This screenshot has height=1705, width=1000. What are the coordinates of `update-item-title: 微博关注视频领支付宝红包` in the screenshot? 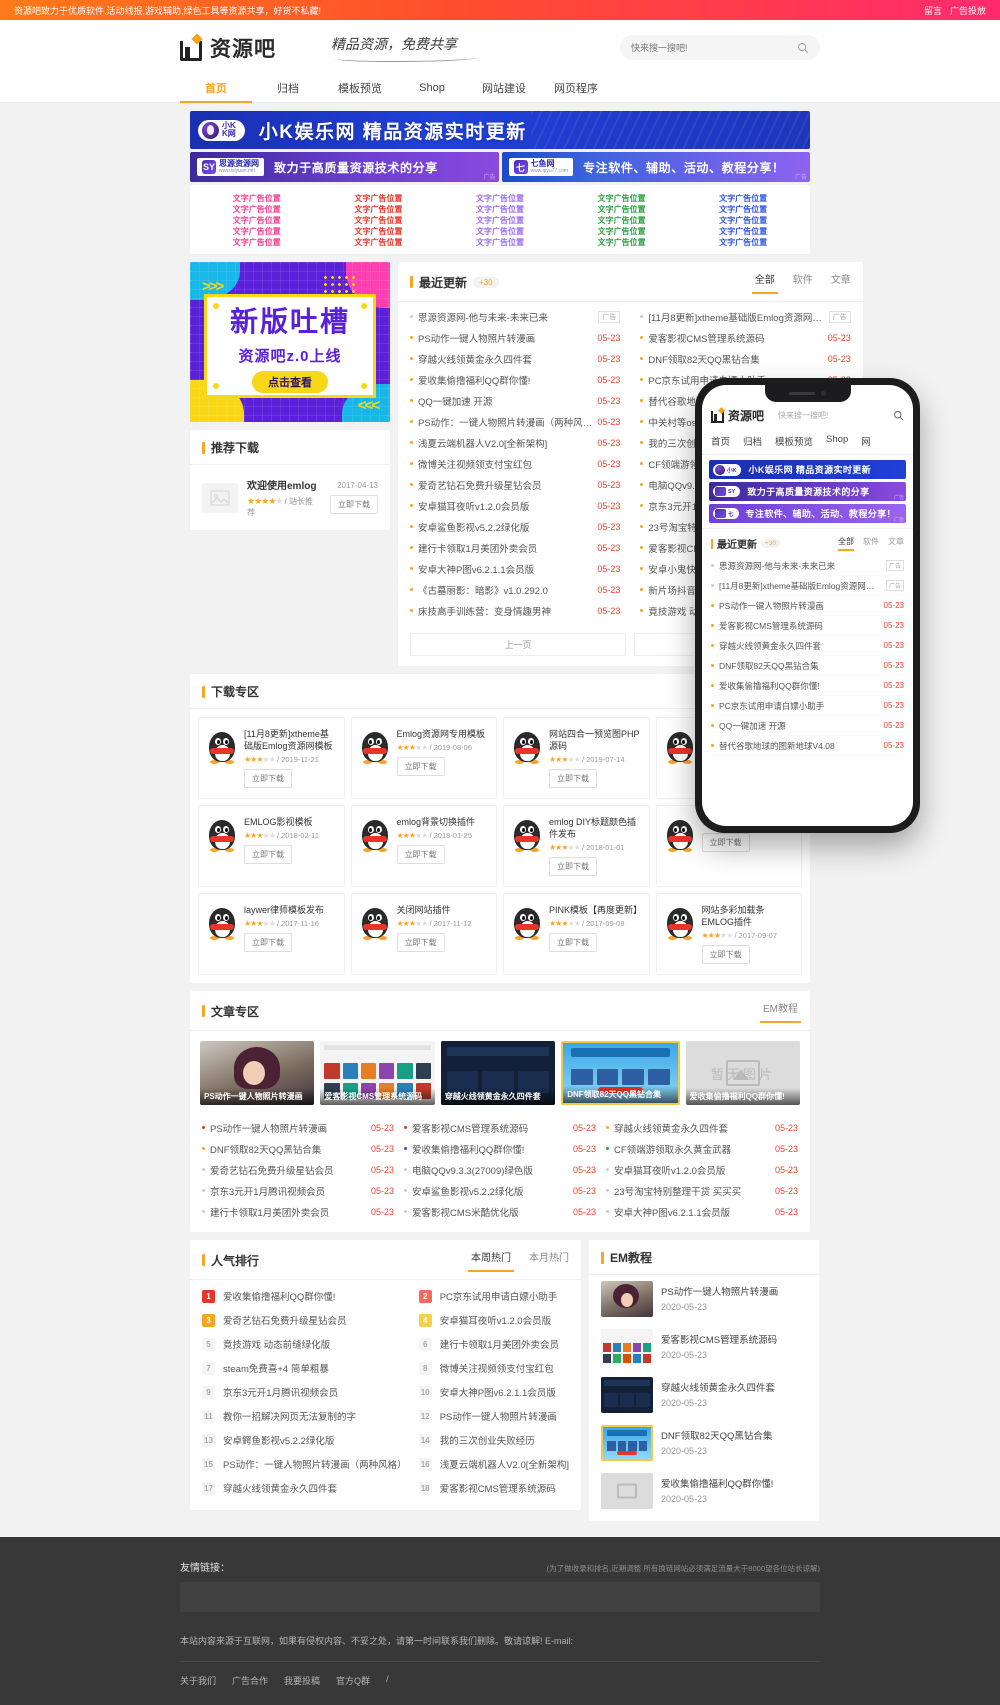 It's located at (505, 464).